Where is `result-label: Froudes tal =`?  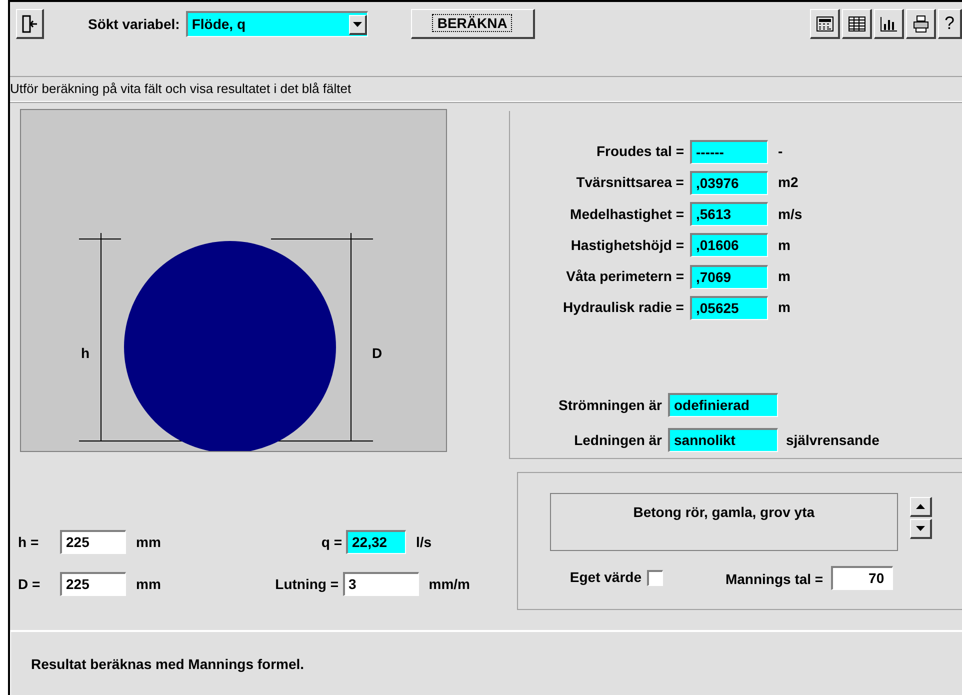 result-label: Froudes tal = is located at coordinates (640, 152).